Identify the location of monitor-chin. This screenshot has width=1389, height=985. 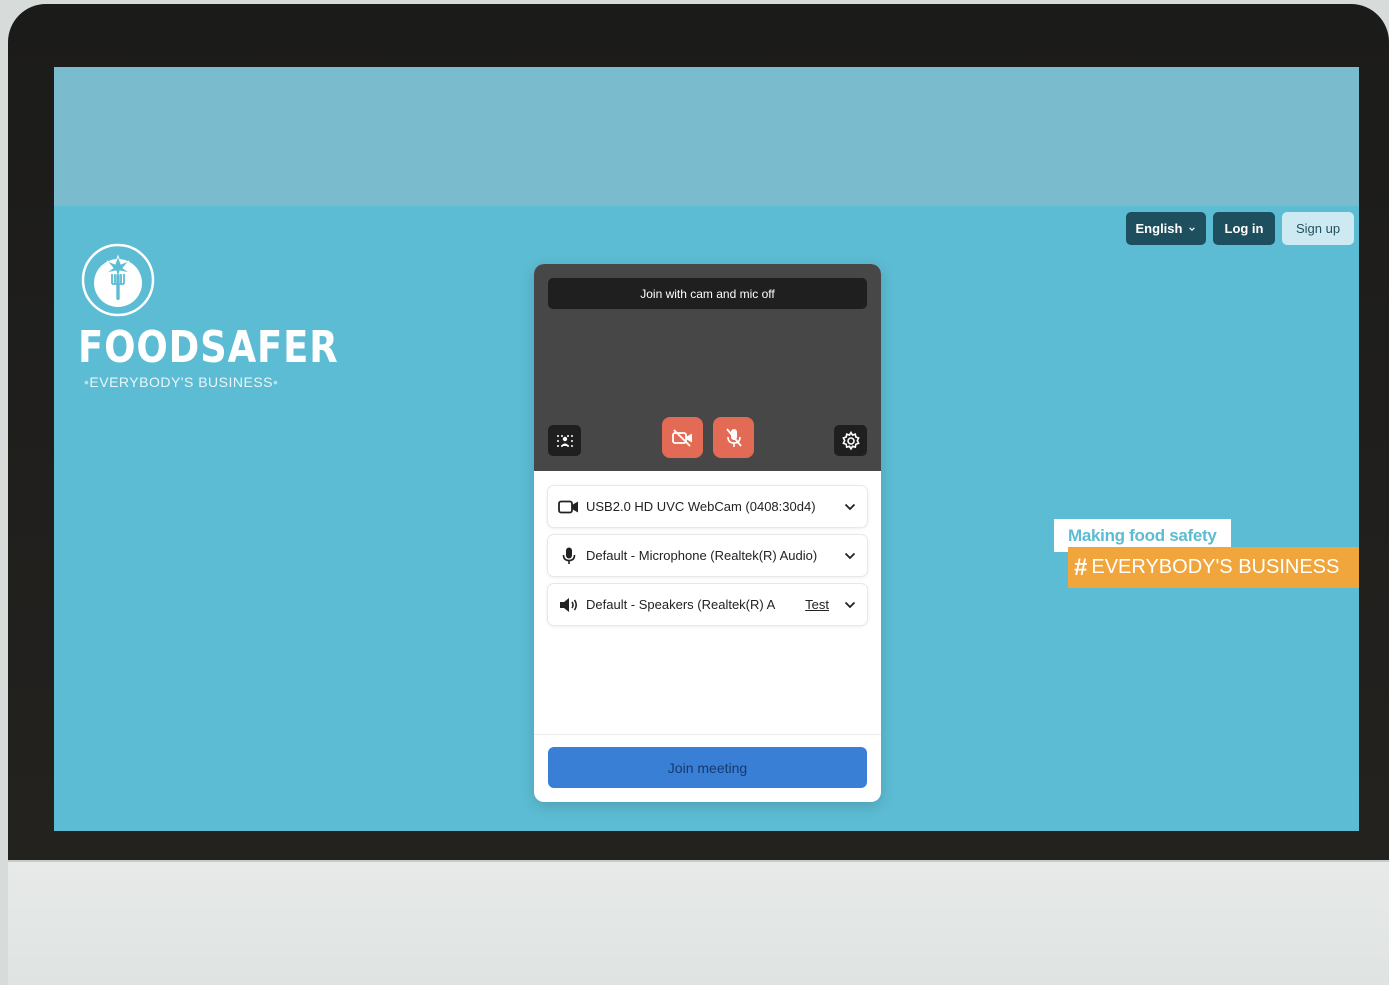
(698, 922).